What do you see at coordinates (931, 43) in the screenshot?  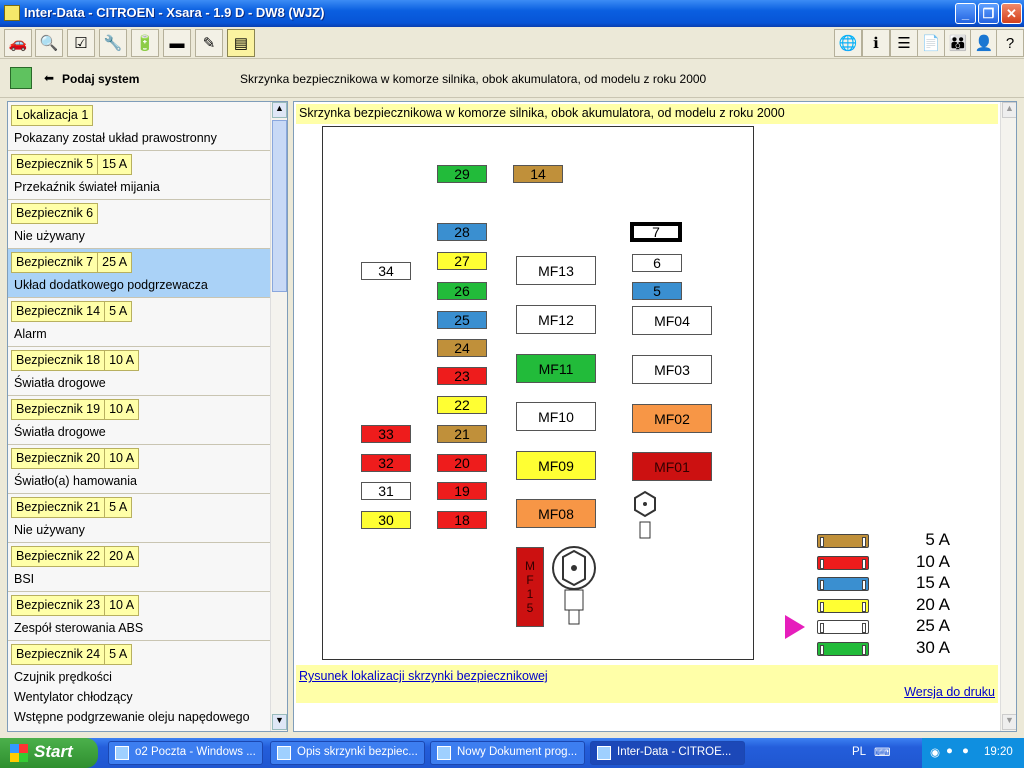 I see `document-icon: 📄` at bounding box center [931, 43].